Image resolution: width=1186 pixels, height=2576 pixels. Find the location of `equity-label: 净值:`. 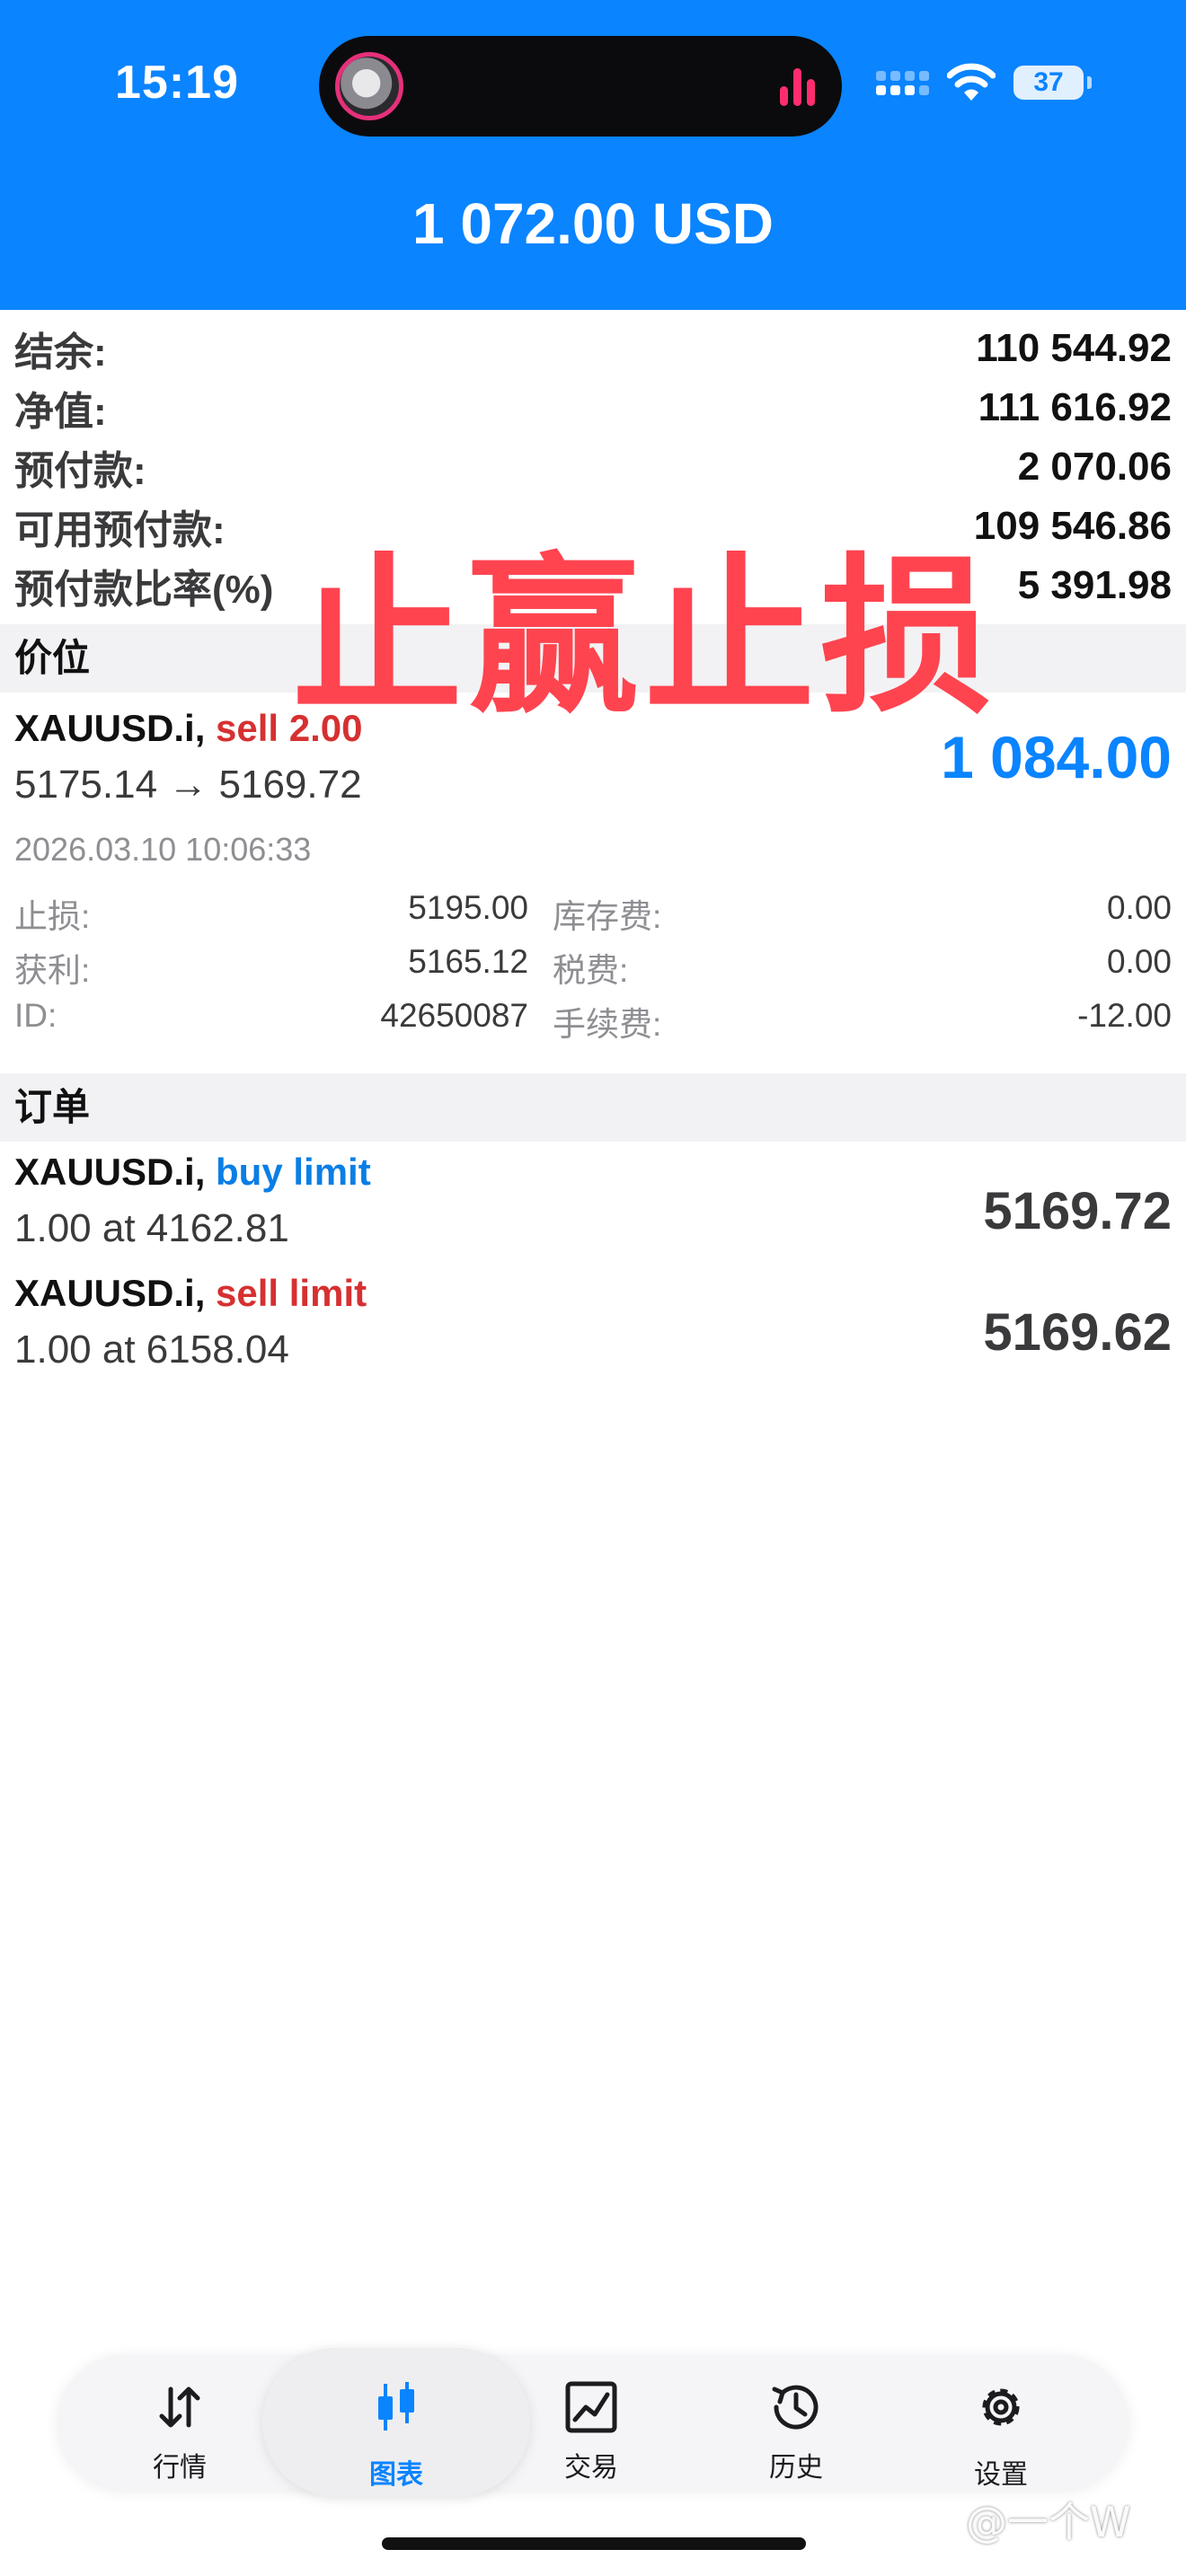

equity-label: 净值: is located at coordinates (60, 412).